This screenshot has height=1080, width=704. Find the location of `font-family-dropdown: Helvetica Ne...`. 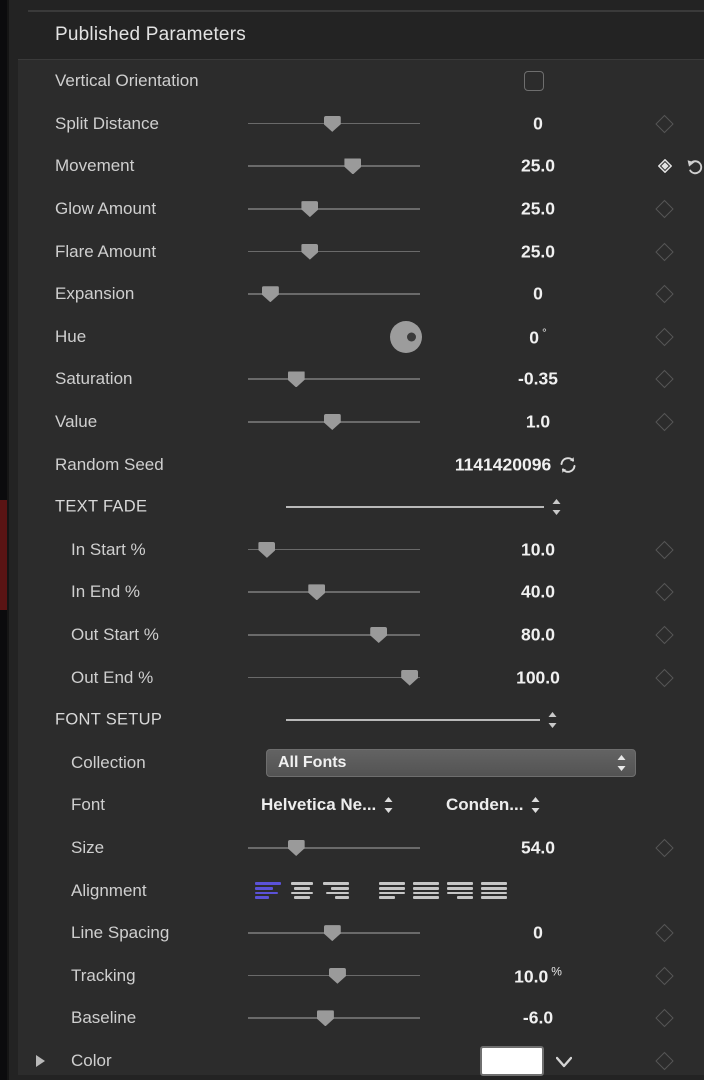

font-family-dropdown: Helvetica Ne... is located at coordinates (327, 805).